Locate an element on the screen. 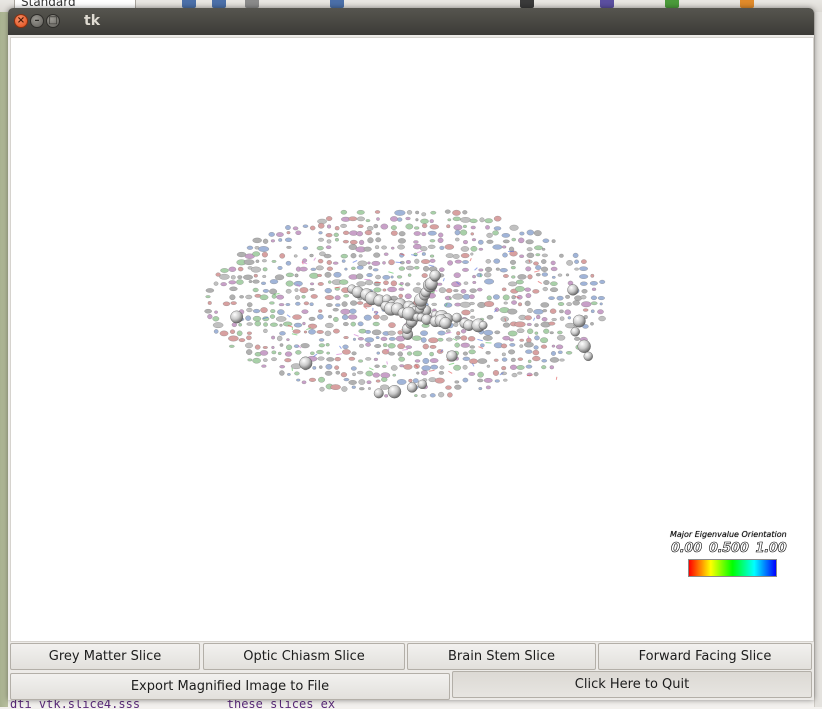 The image size is (822, 709). grey-matter-slice-button: Grey Matter Slice is located at coordinates (105, 656).